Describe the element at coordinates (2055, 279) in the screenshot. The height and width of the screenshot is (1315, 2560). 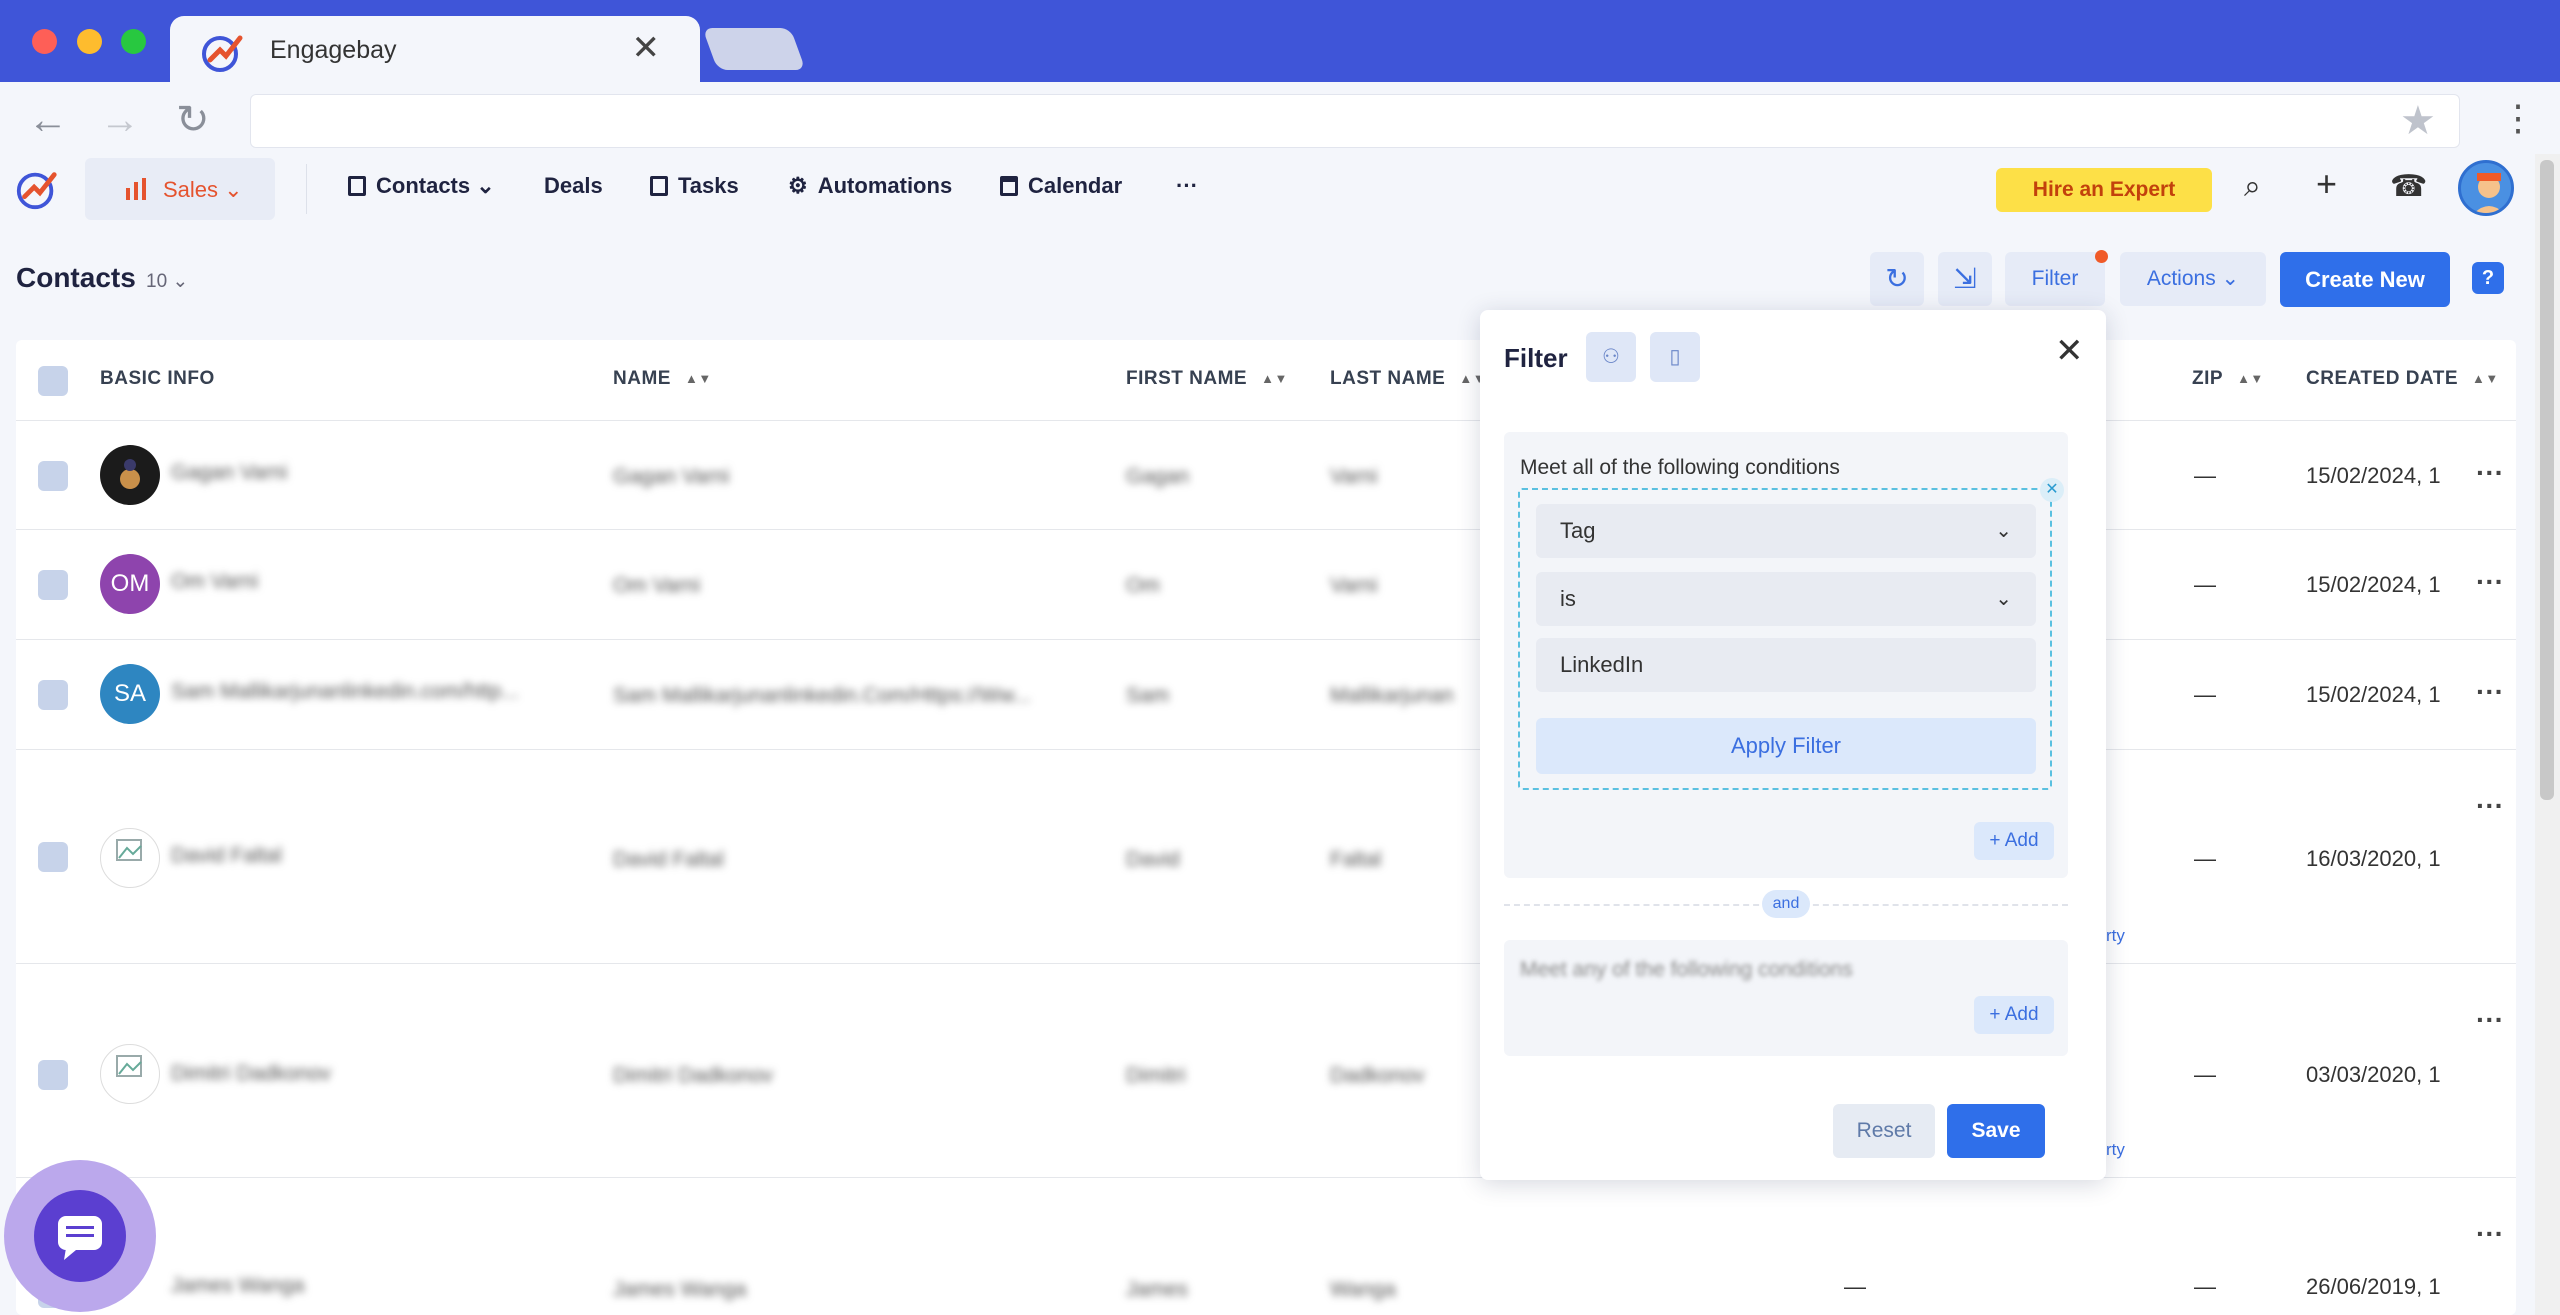
I see `filter-button: Filter` at that location.